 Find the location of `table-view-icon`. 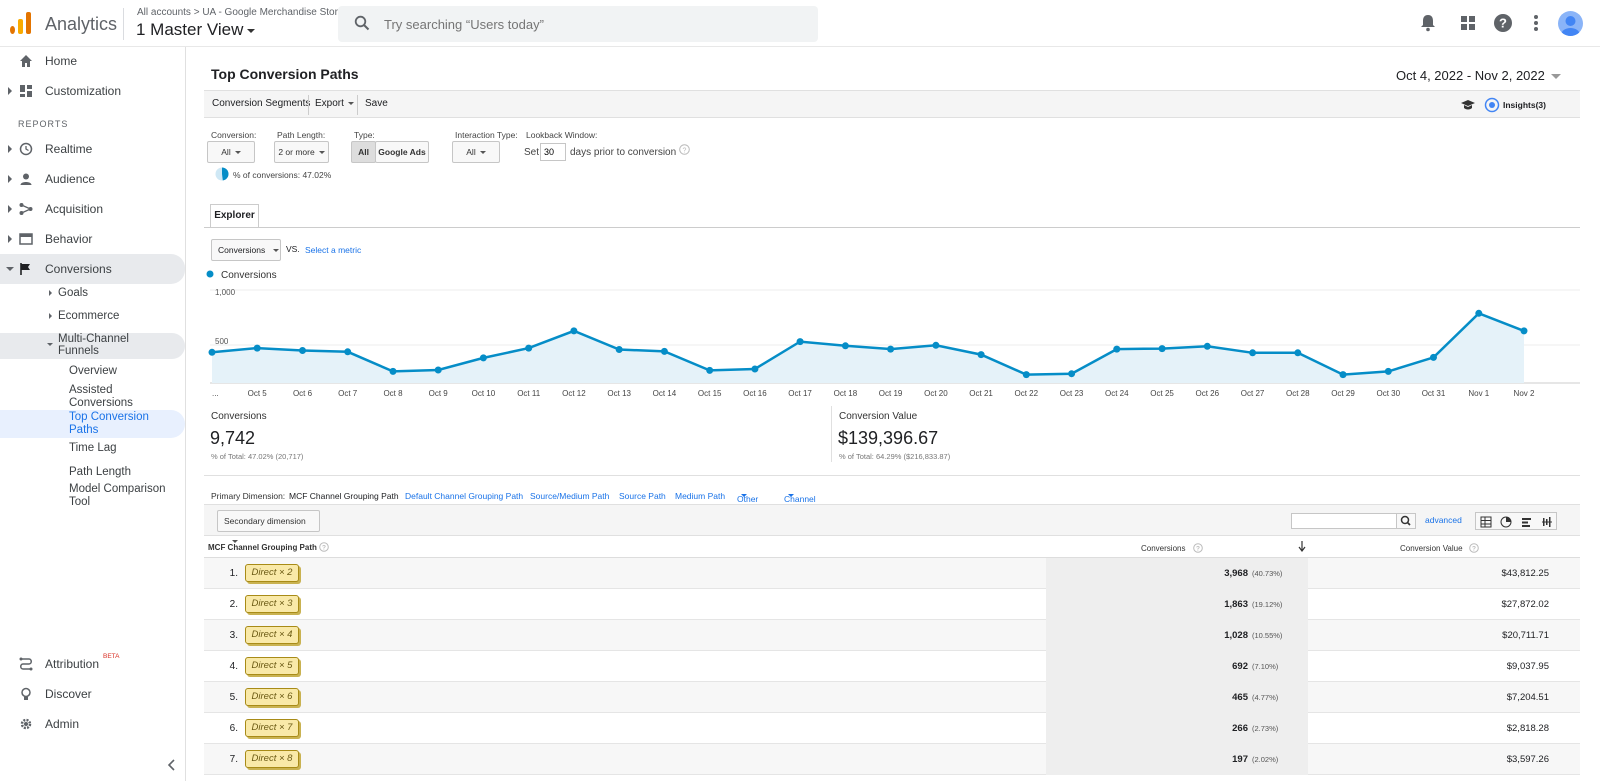

table-view-icon is located at coordinates (1486, 522).